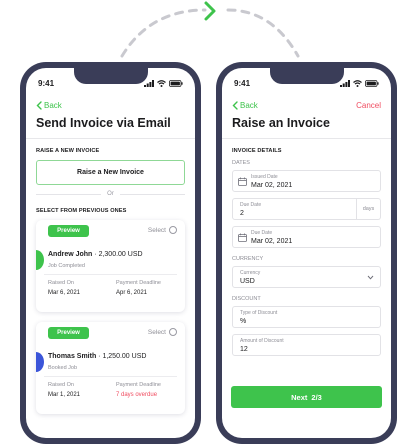 This screenshot has height=445, width=400. What do you see at coordinates (257, 151) in the screenshot?
I see `section-details-label: INVOICE DETAILS` at bounding box center [257, 151].